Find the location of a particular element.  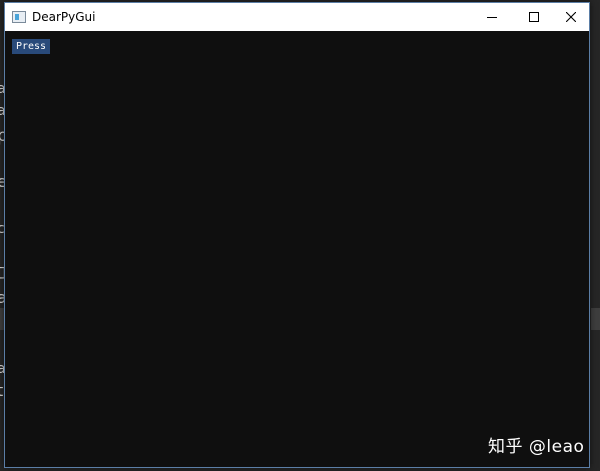

app-icon-pane is located at coordinates (17, 17).